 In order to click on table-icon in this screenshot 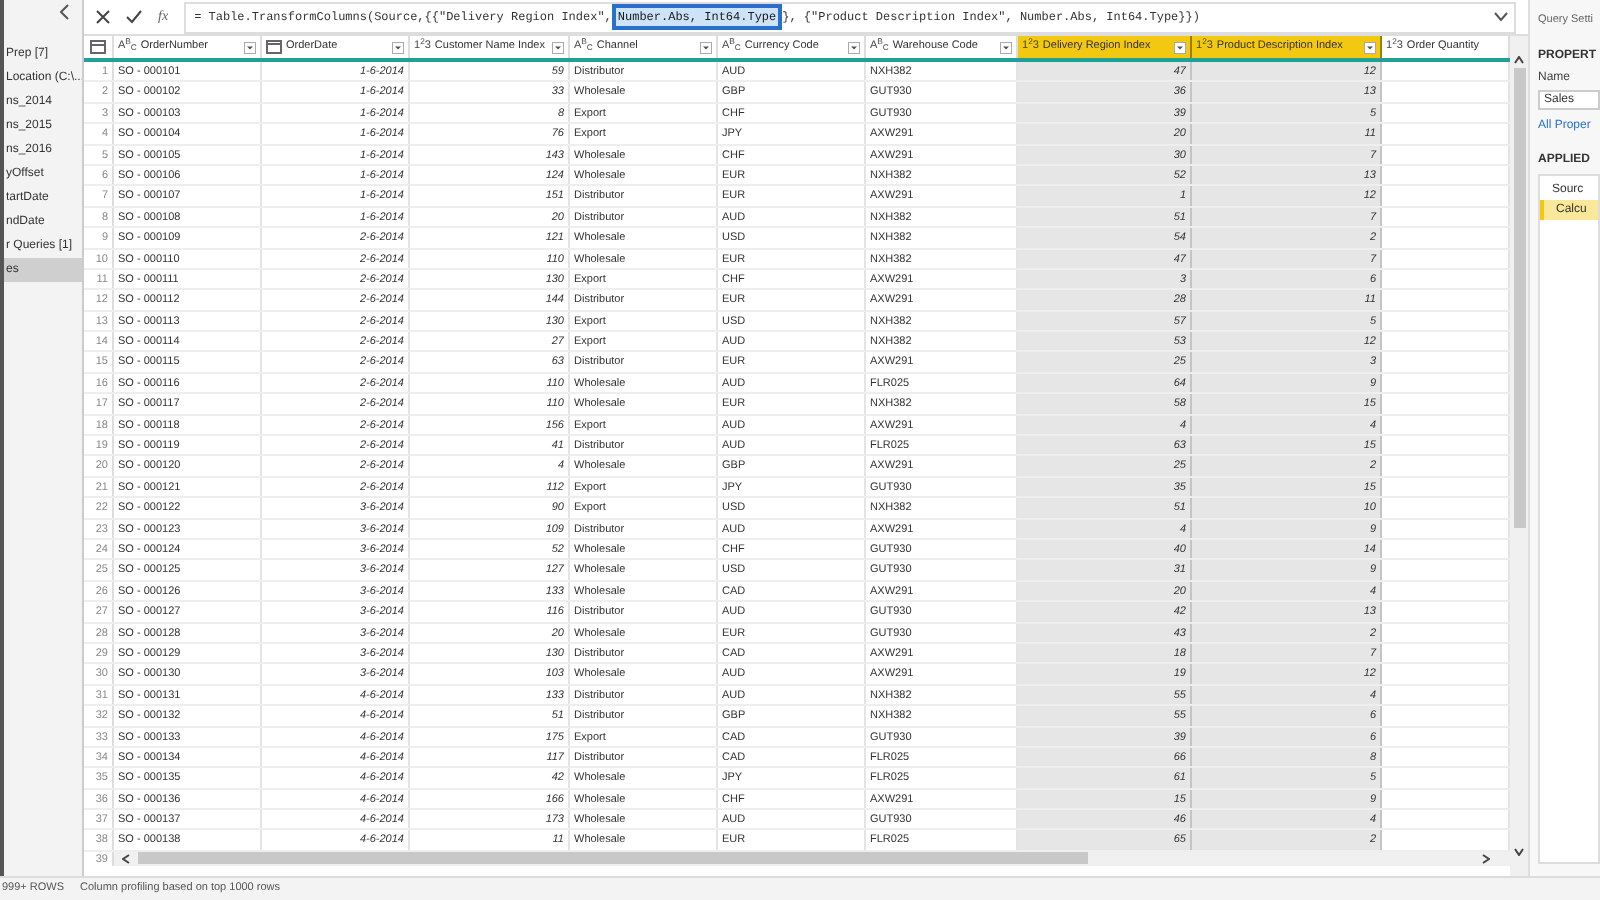, I will do `click(98, 47)`.